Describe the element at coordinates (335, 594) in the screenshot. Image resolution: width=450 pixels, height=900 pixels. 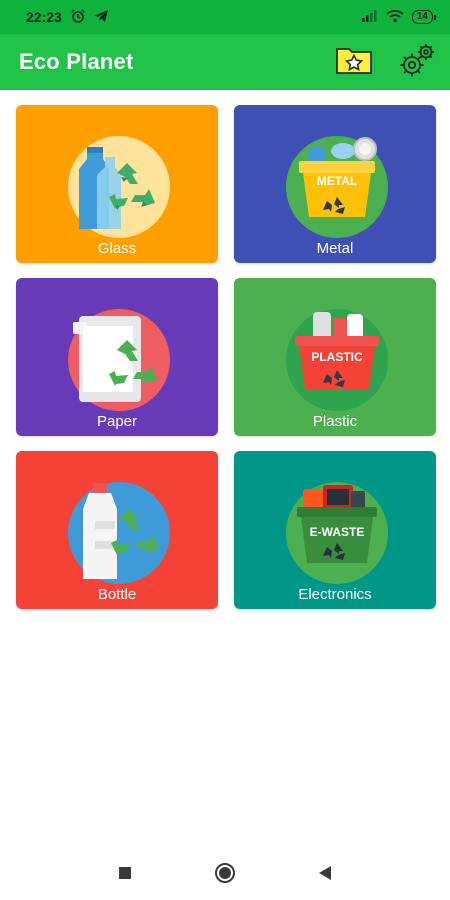
I see `category-label: Electronics` at that location.